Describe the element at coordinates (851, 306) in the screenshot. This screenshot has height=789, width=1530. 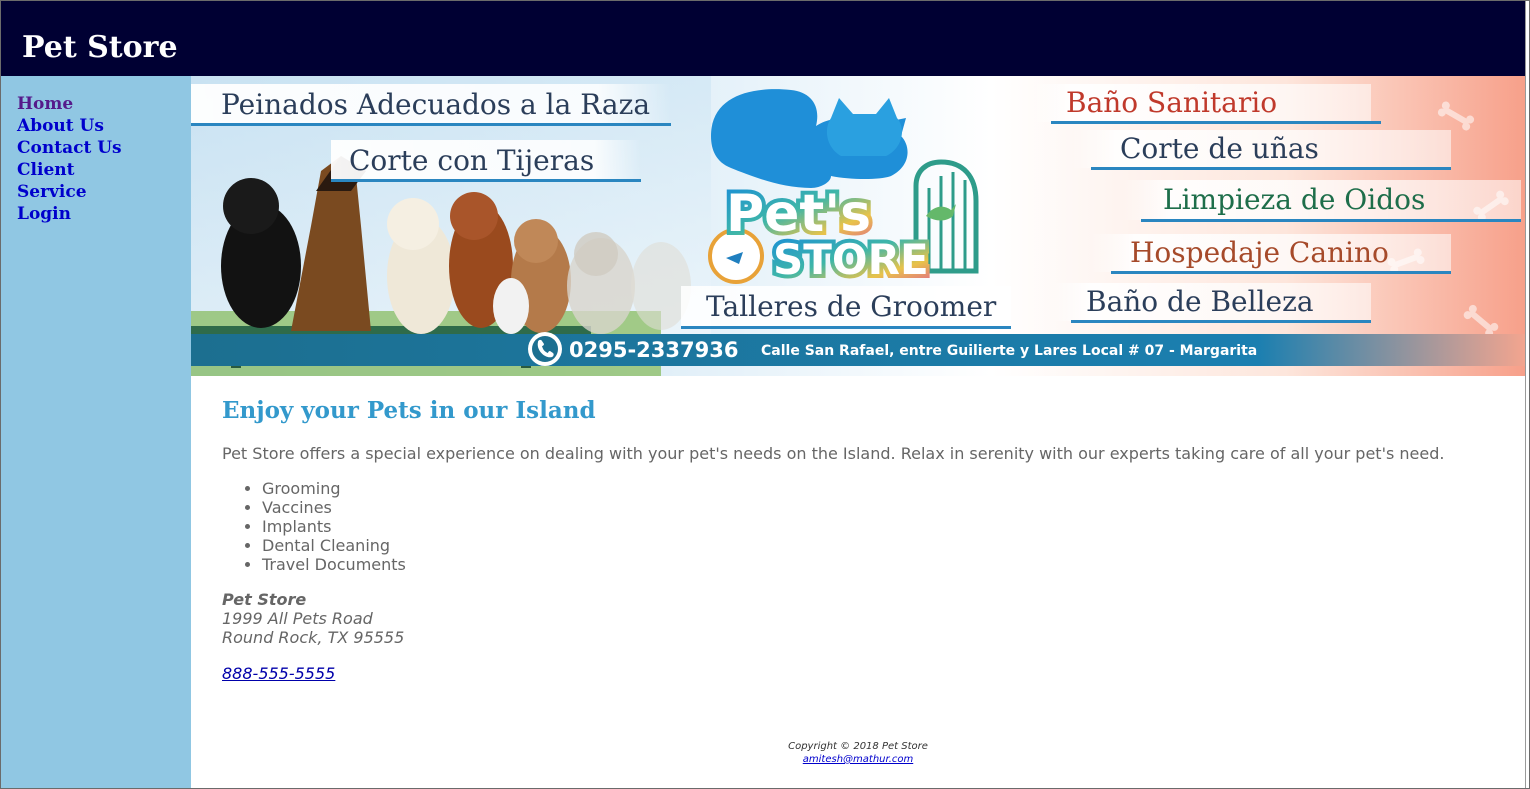
I see `banner-text: Talleres de Groomer` at that location.